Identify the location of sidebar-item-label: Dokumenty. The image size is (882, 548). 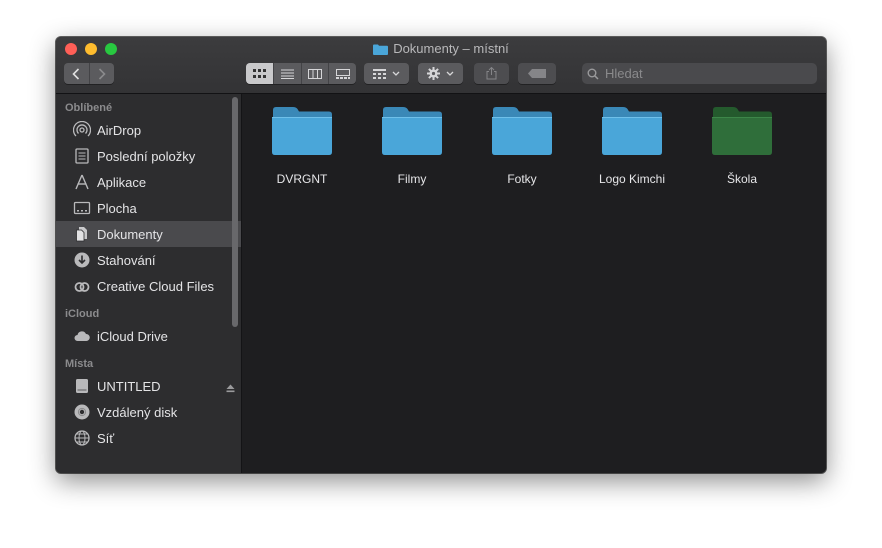
(130, 234).